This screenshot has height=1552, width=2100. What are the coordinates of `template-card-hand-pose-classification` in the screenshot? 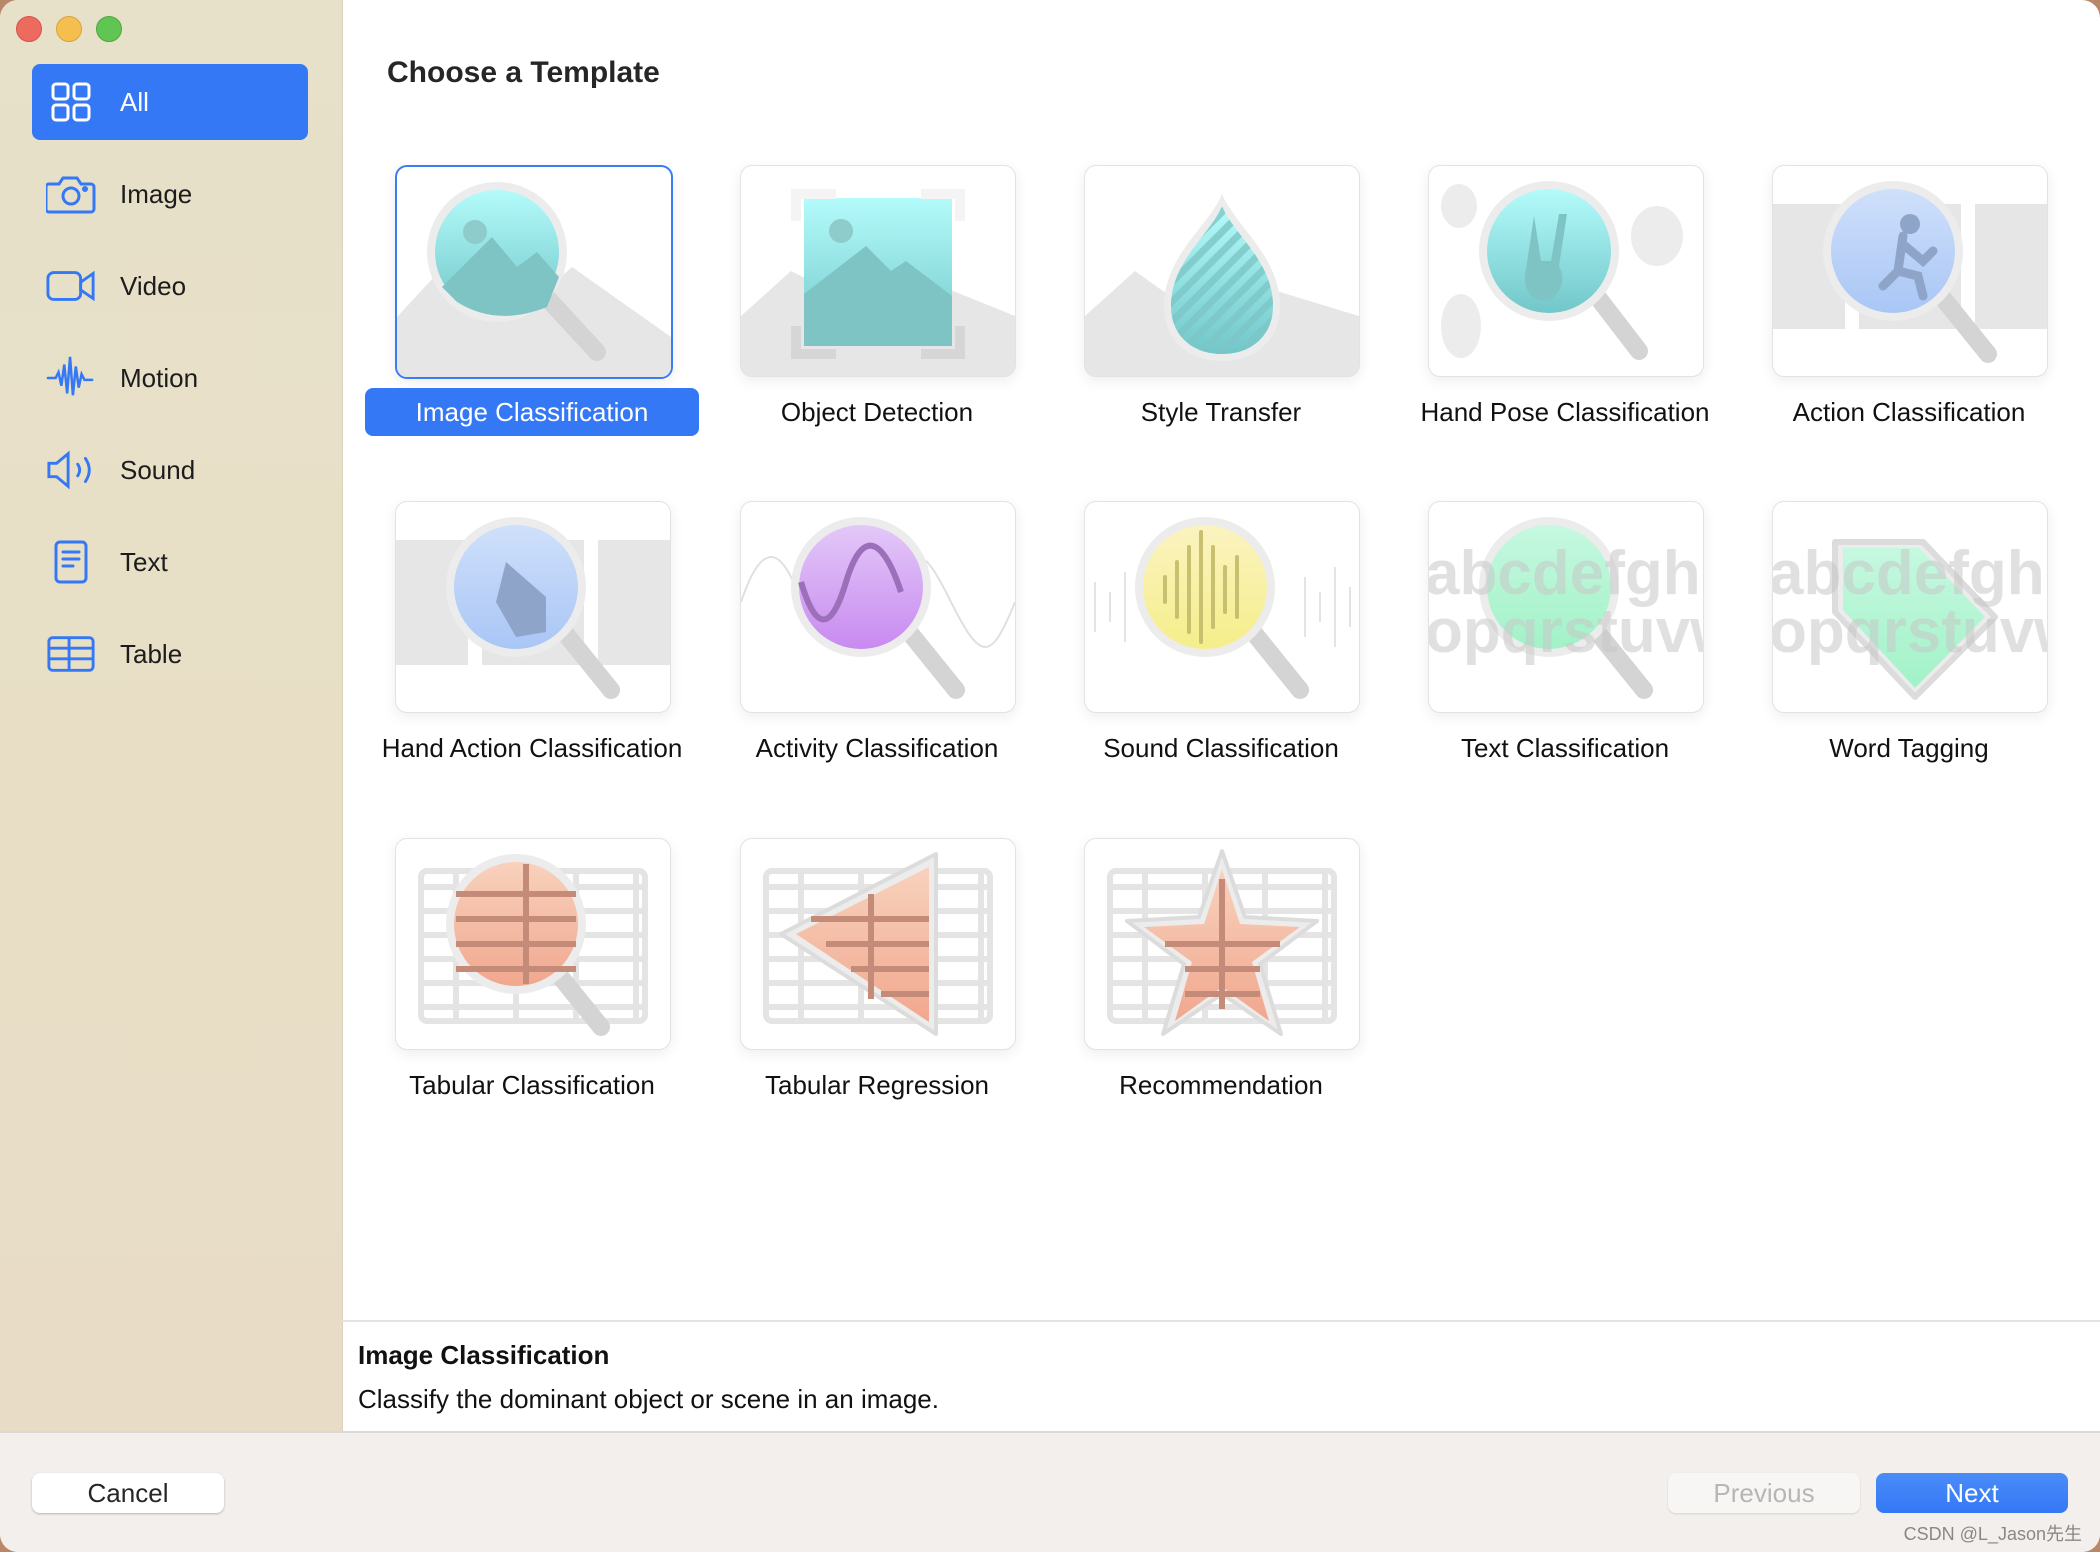 It's located at (1566, 271).